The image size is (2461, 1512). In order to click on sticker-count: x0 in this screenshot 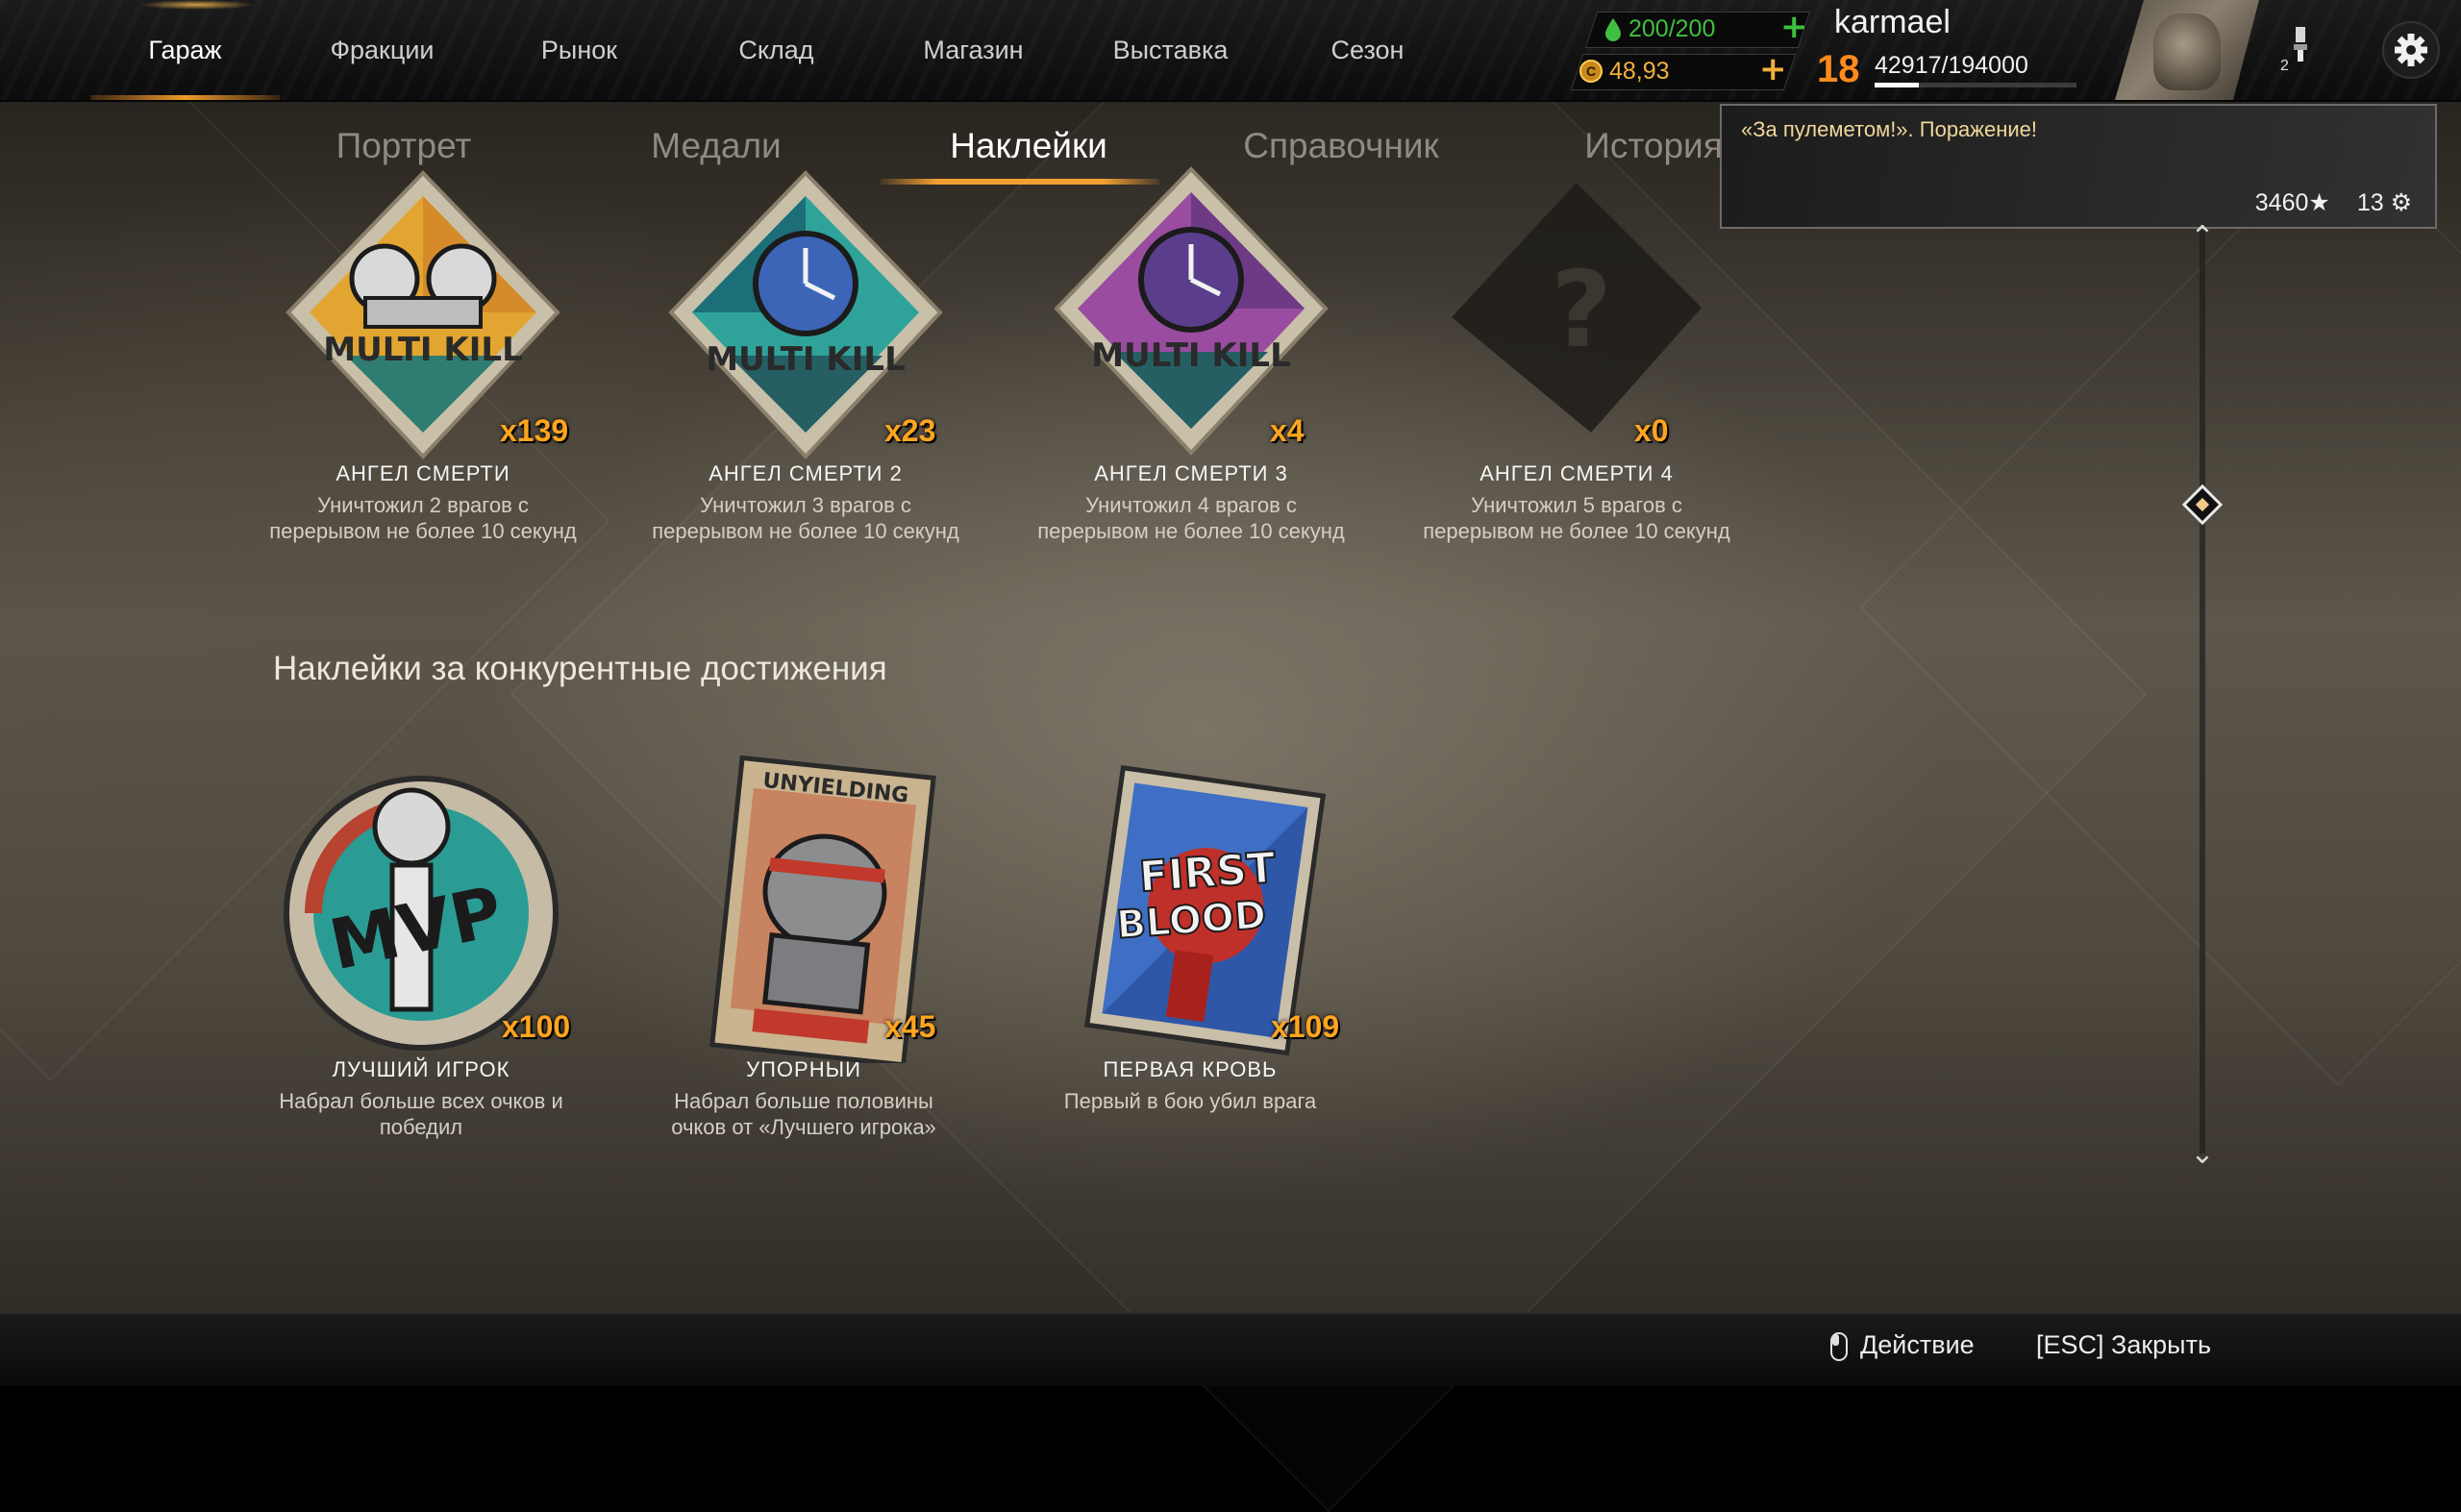, I will do `click(1652, 430)`.